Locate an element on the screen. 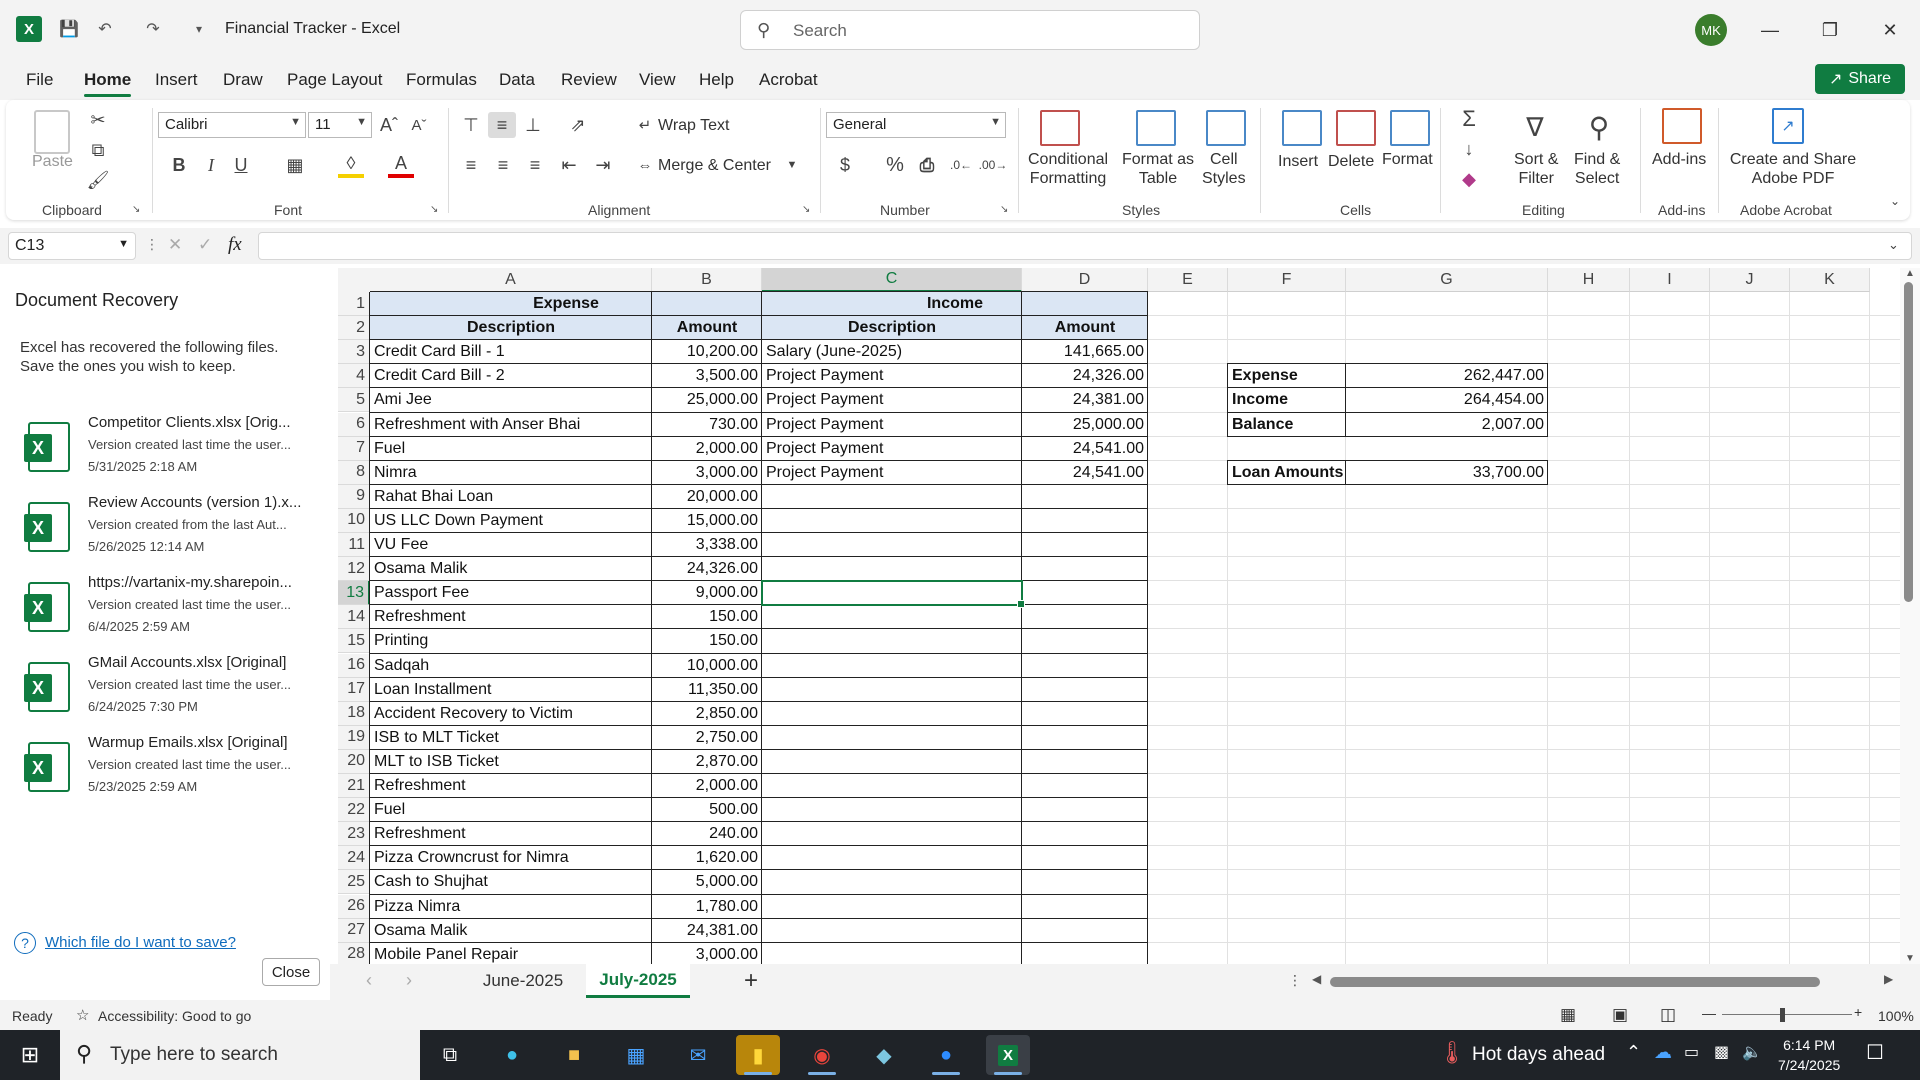  row-header: 15 is located at coordinates (354, 641).